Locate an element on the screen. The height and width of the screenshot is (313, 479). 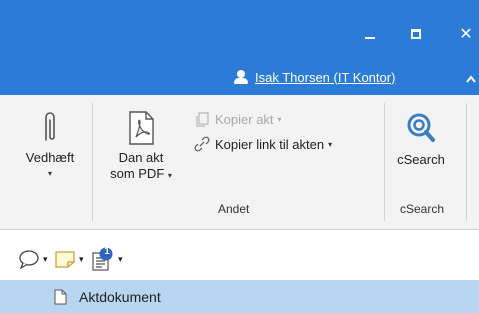
attach-label: Vedhæft is located at coordinates (50, 157).